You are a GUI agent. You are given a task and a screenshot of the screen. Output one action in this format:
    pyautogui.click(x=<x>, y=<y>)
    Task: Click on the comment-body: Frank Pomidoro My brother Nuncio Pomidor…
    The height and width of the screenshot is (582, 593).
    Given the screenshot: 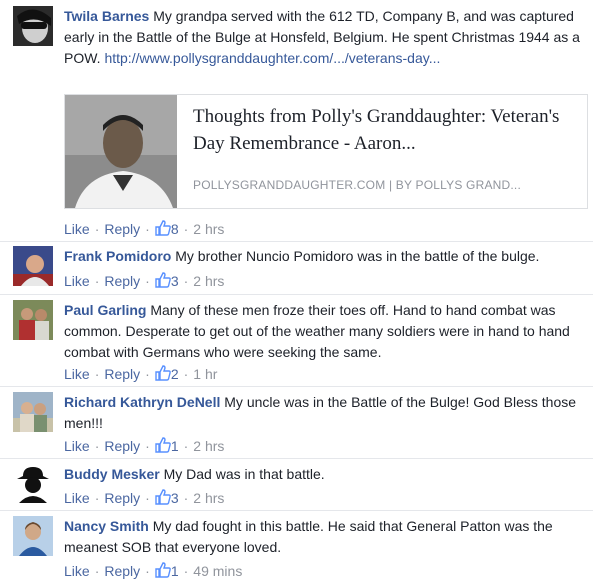 What is the action you would take?
    pyautogui.click(x=323, y=256)
    